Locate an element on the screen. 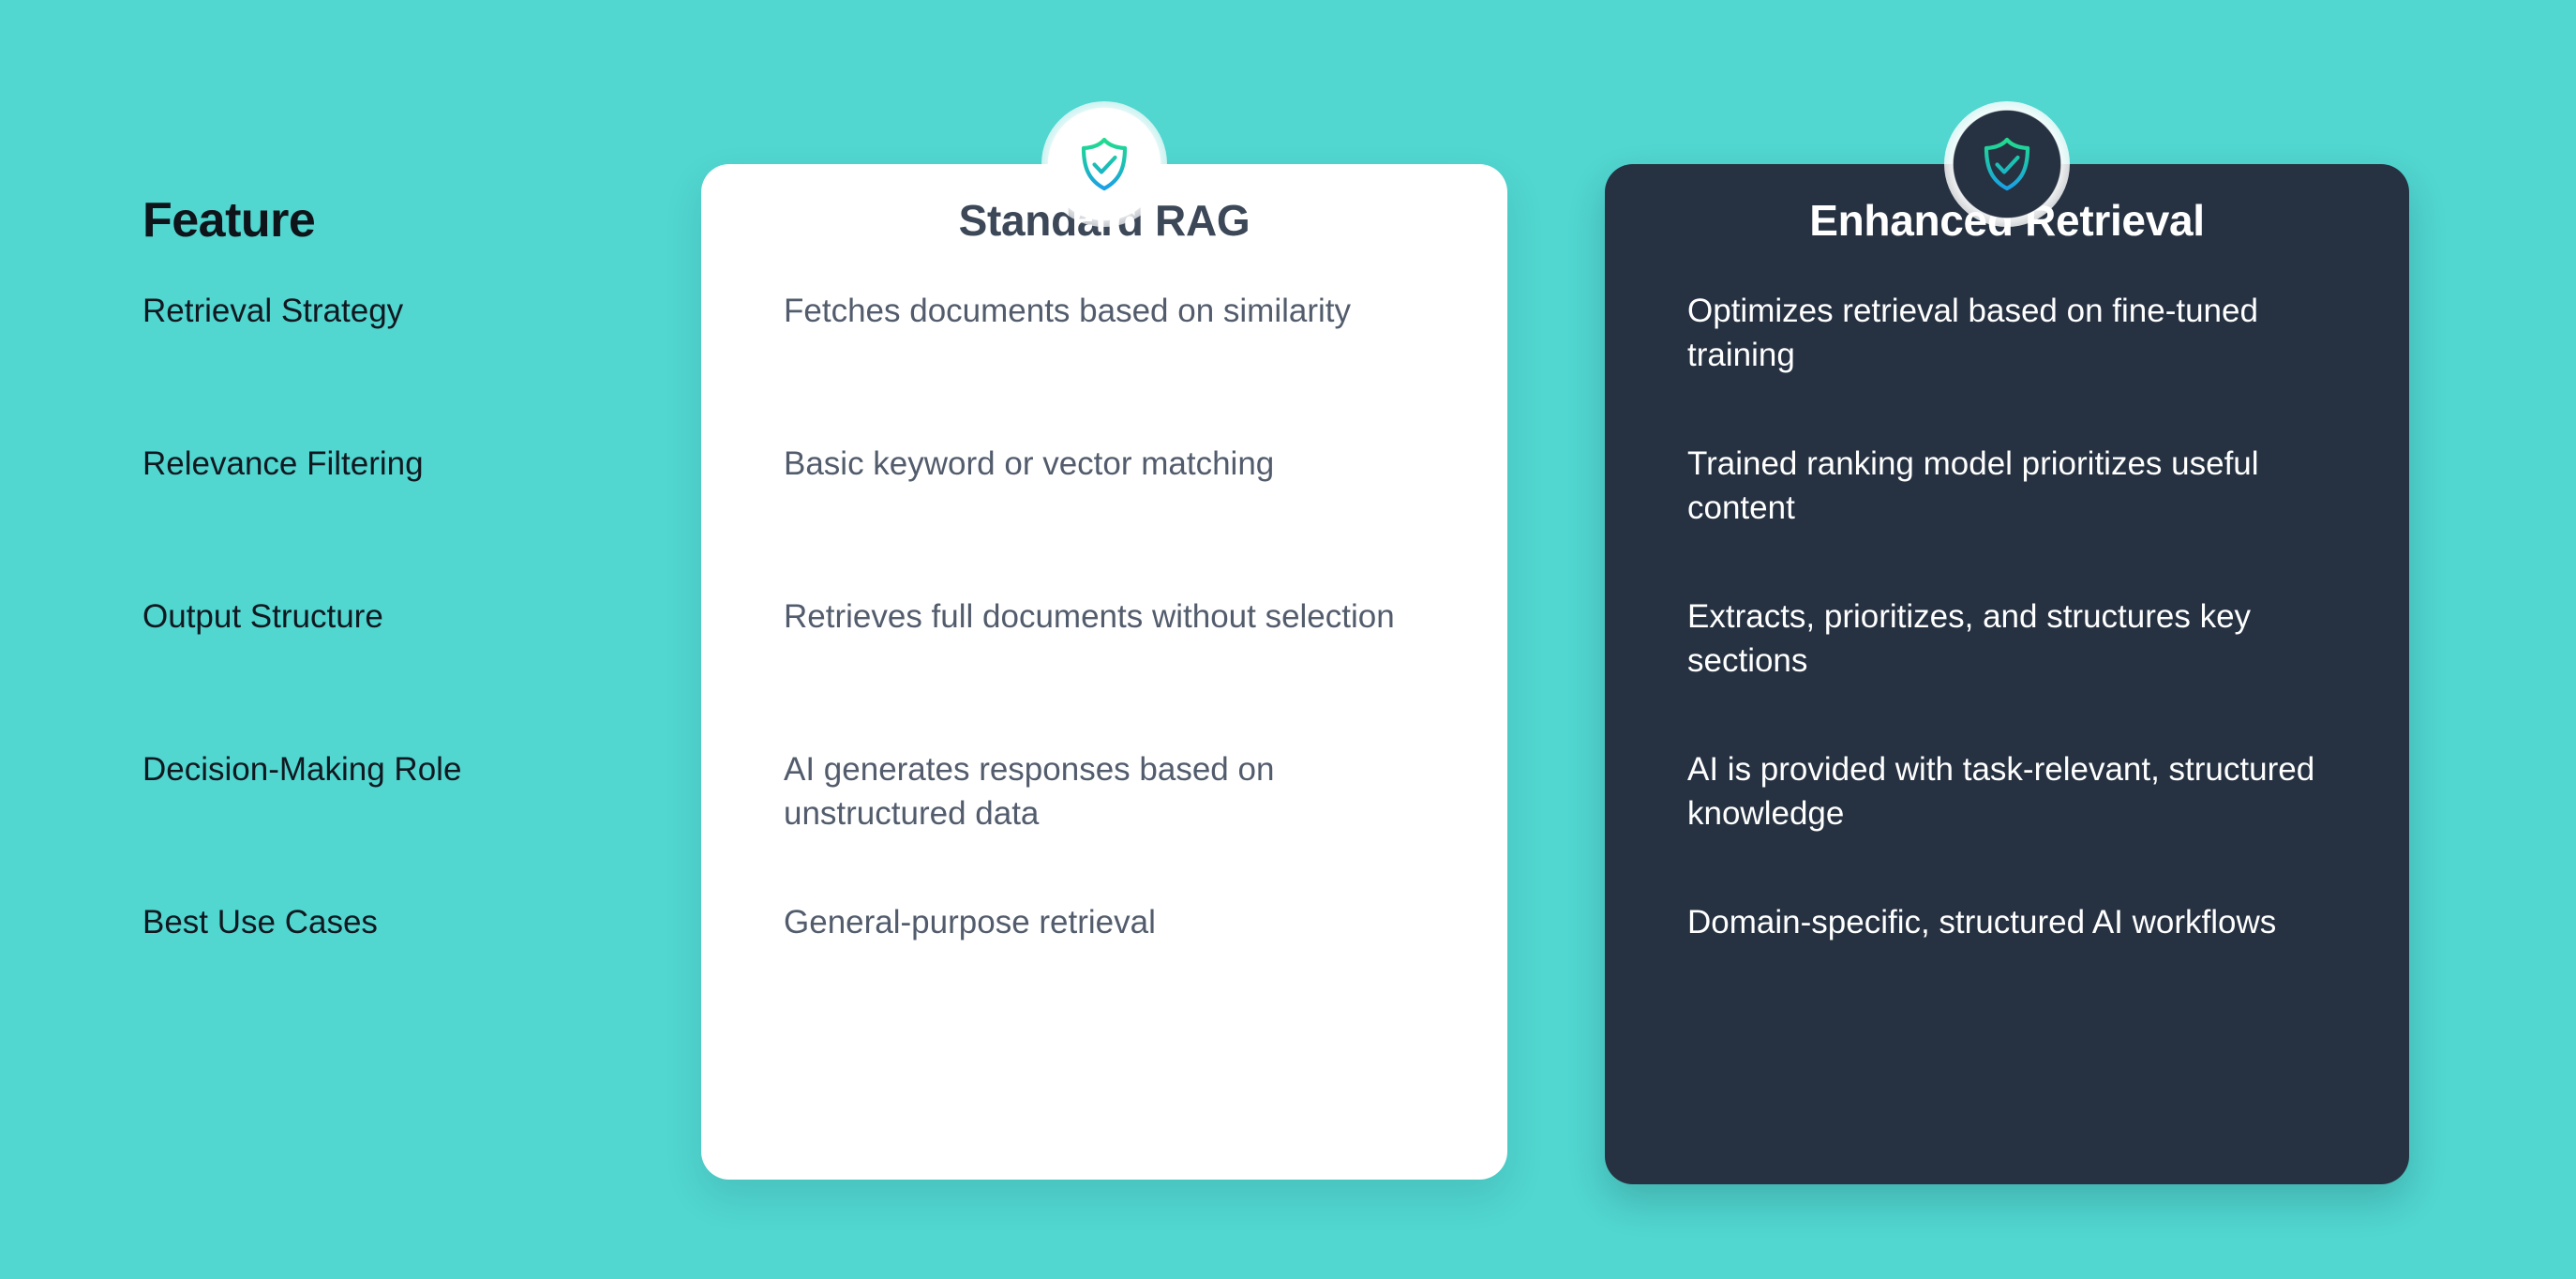 The width and height of the screenshot is (2576, 1279). enhanced-retrieval-badge is located at coordinates (2007, 164).